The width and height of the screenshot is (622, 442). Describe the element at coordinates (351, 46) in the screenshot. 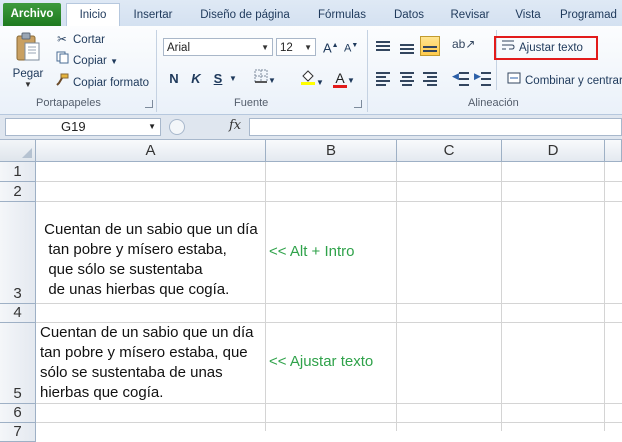

I see `decrease-font-icon: A▼` at that location.